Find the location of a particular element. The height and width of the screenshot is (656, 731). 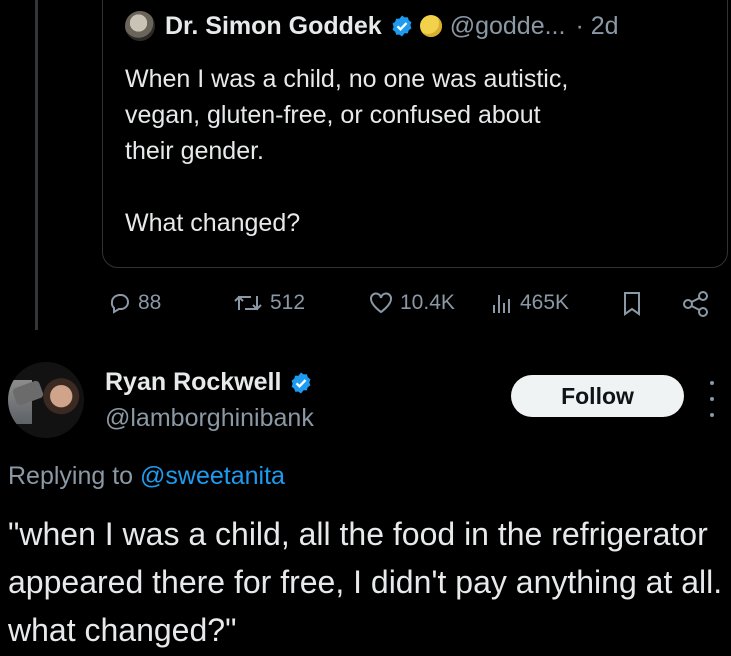

views-button: 465K is located at coordinates (529, 303).